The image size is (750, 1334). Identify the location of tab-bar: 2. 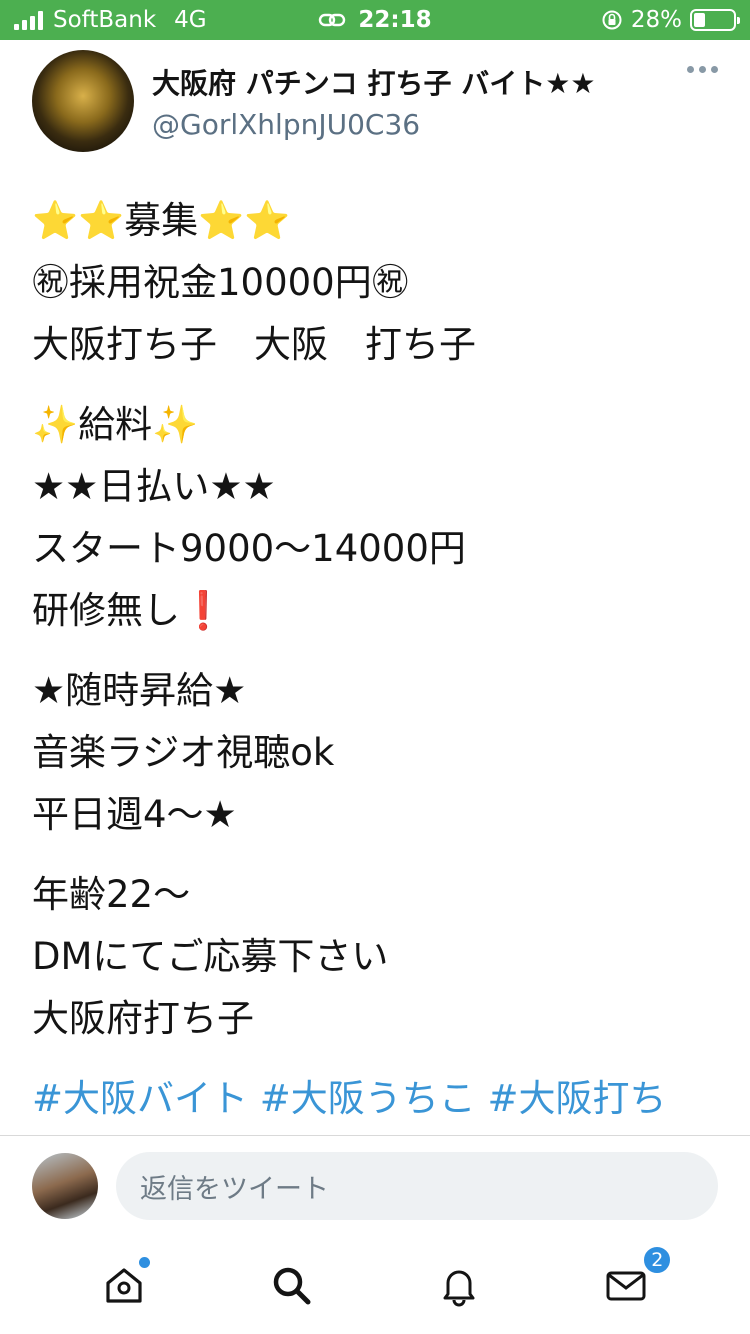
(375, 1285).